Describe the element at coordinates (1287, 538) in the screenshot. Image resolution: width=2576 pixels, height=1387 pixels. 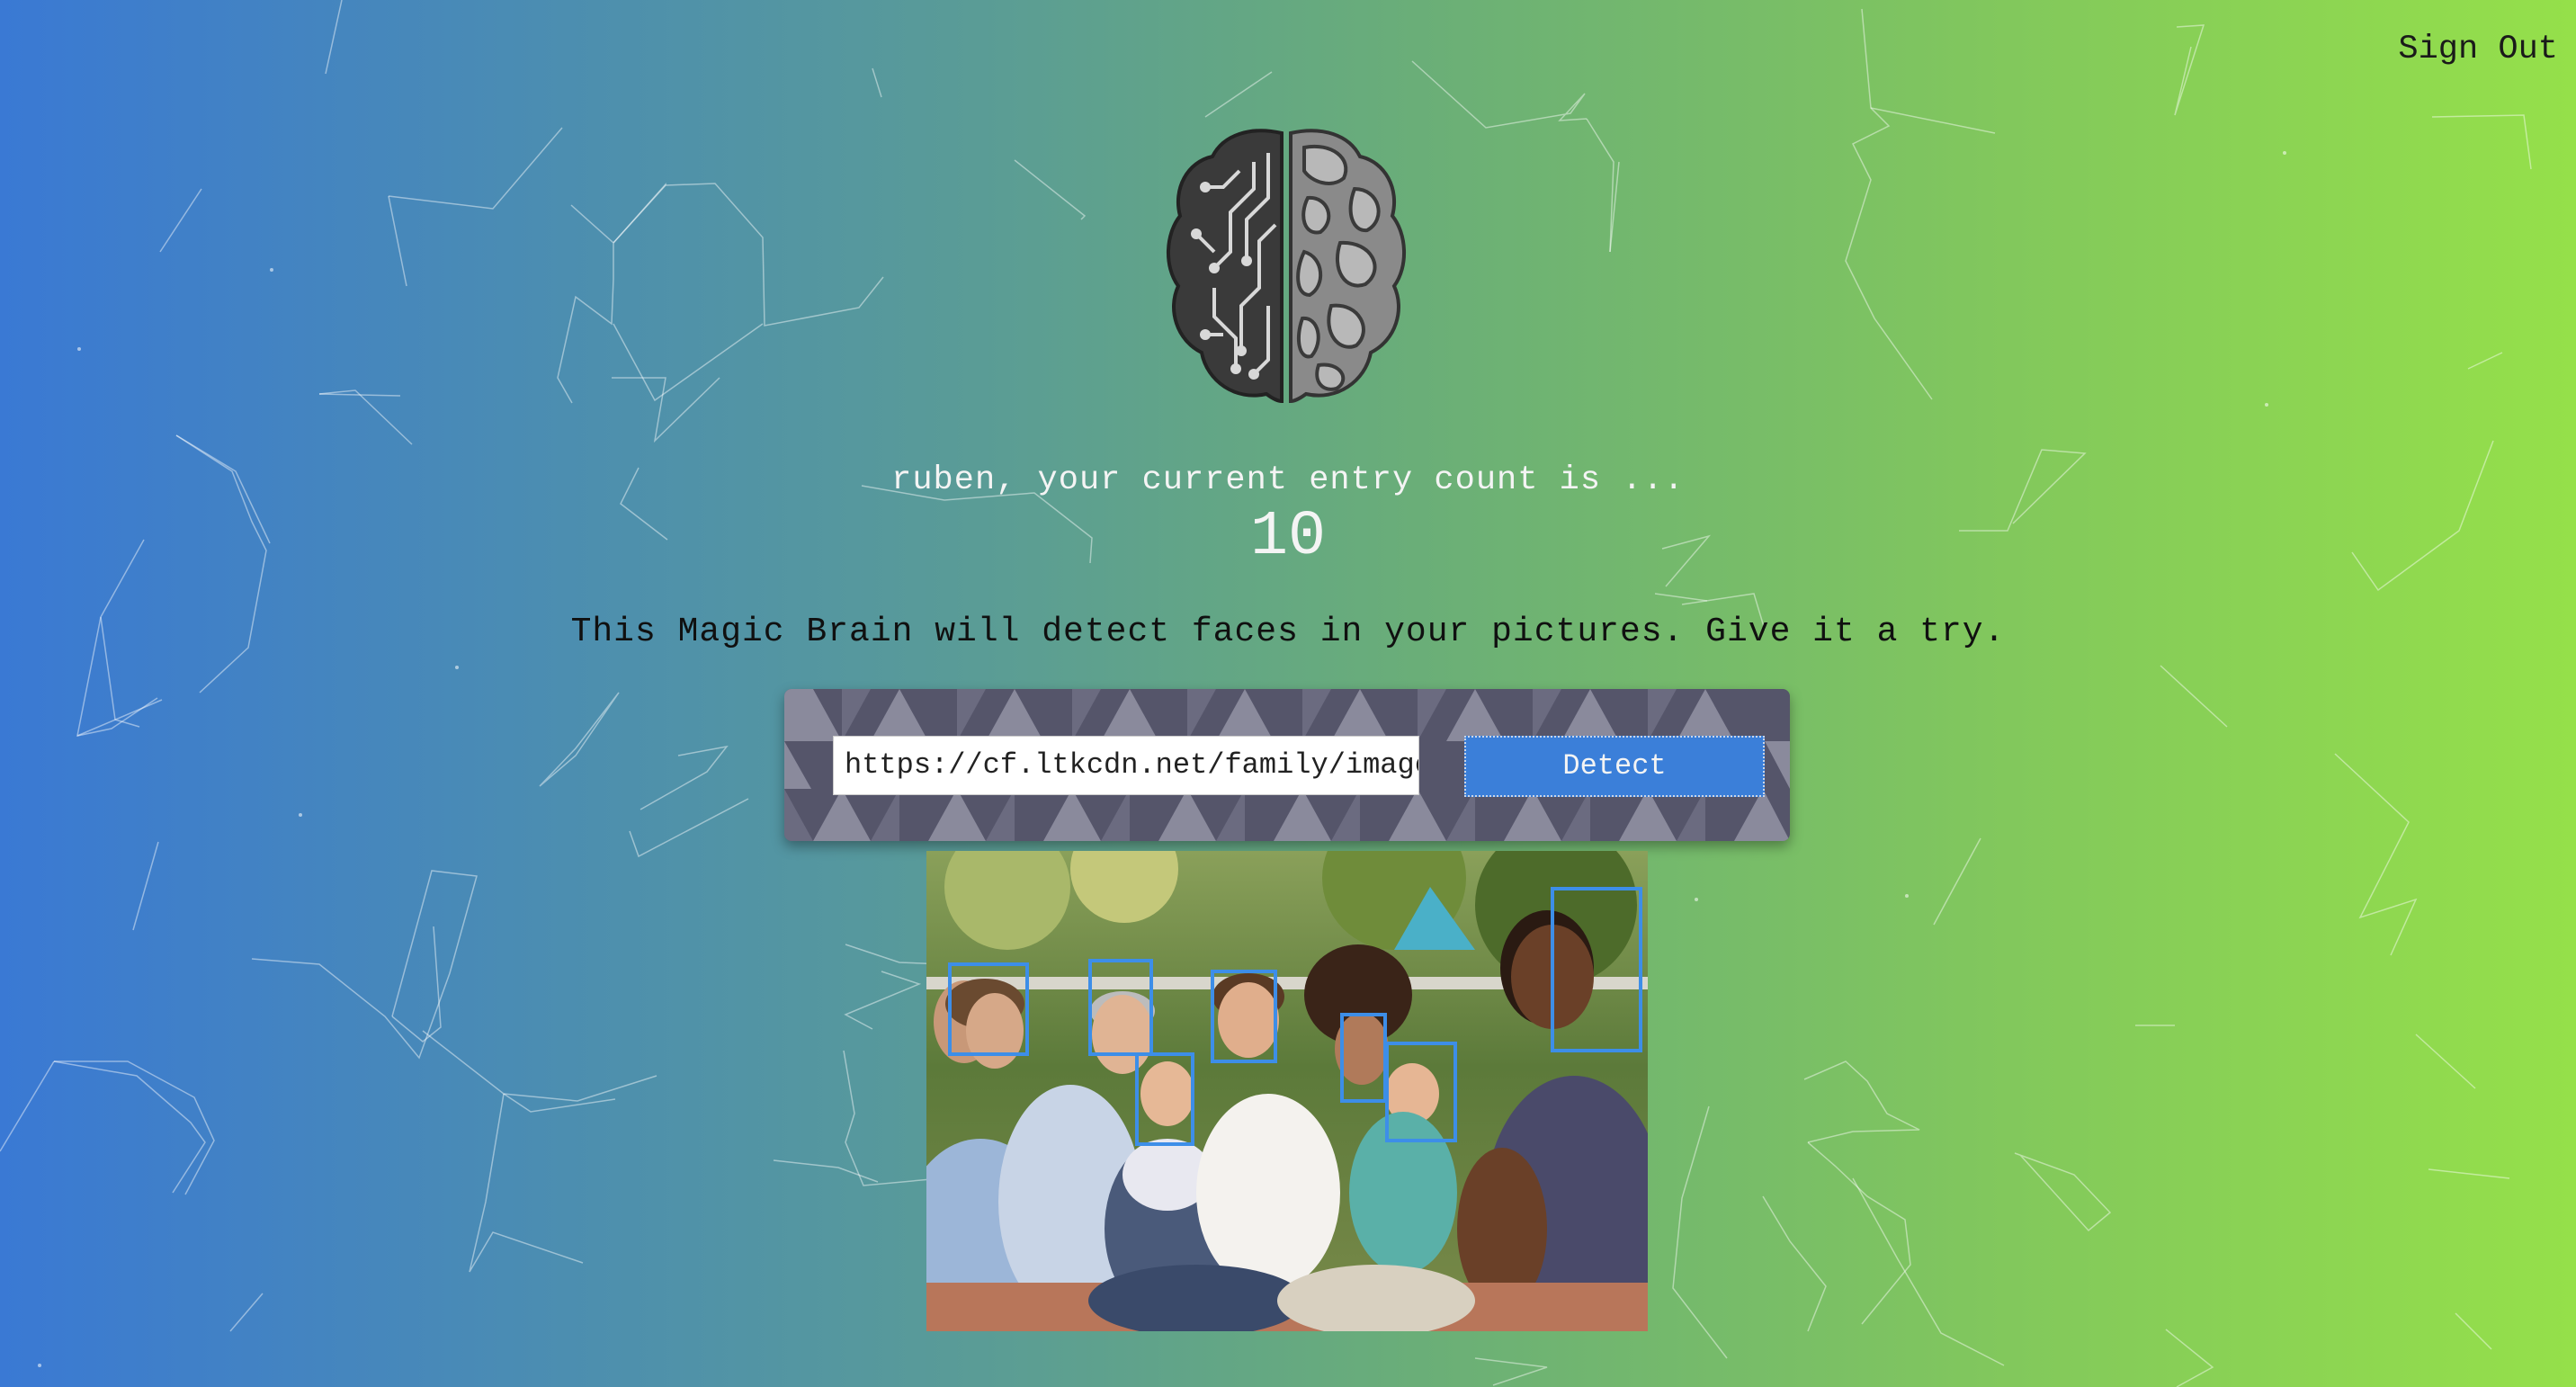
I see `entry-count-value: 10` at that location.